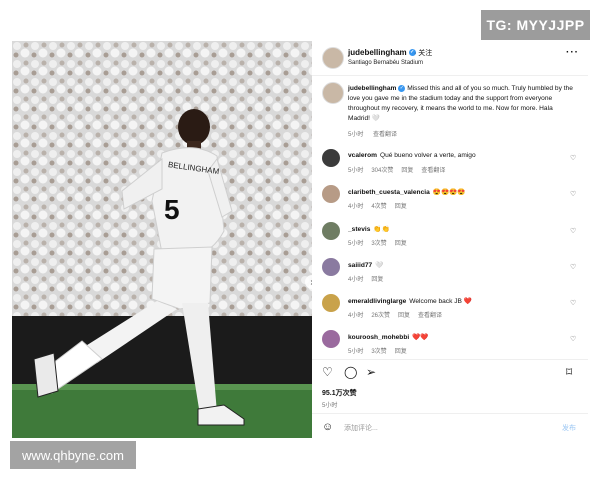 The image size is (600, 480). I want to click on commenter-name: claribeth_cuesta_valencia, so click(389, 192).